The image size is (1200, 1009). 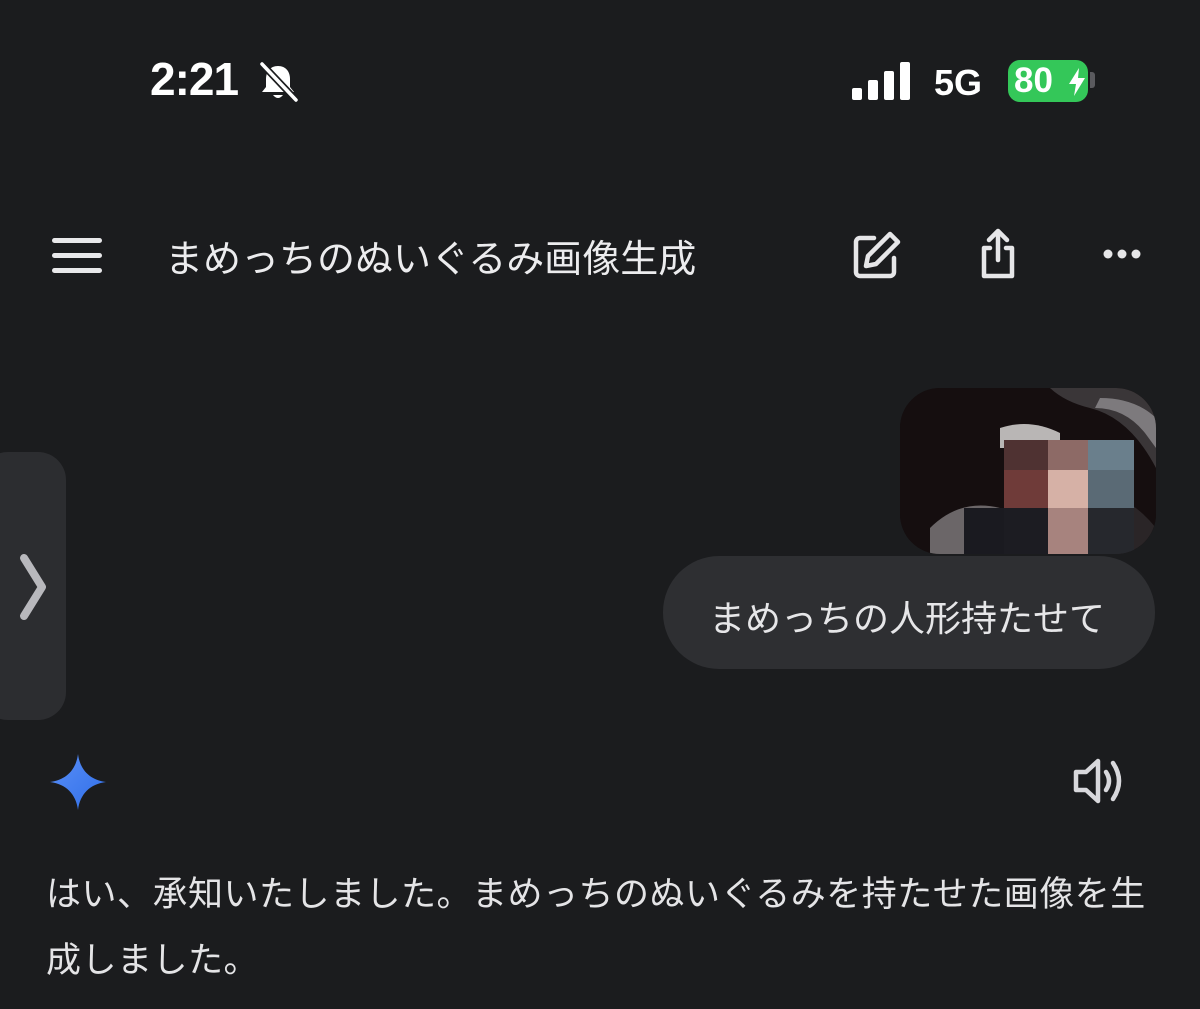 I want to click on pixelated-photo, so click(x=1028, y=471).